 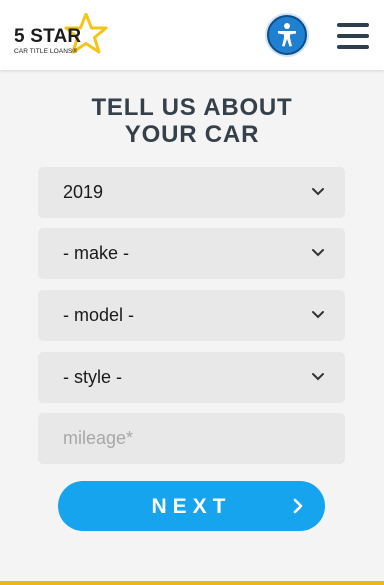 What do you see at coordinates (191, 192) in the screenshot?
I see `year-select: 2019` at bounding box center [191, 192].